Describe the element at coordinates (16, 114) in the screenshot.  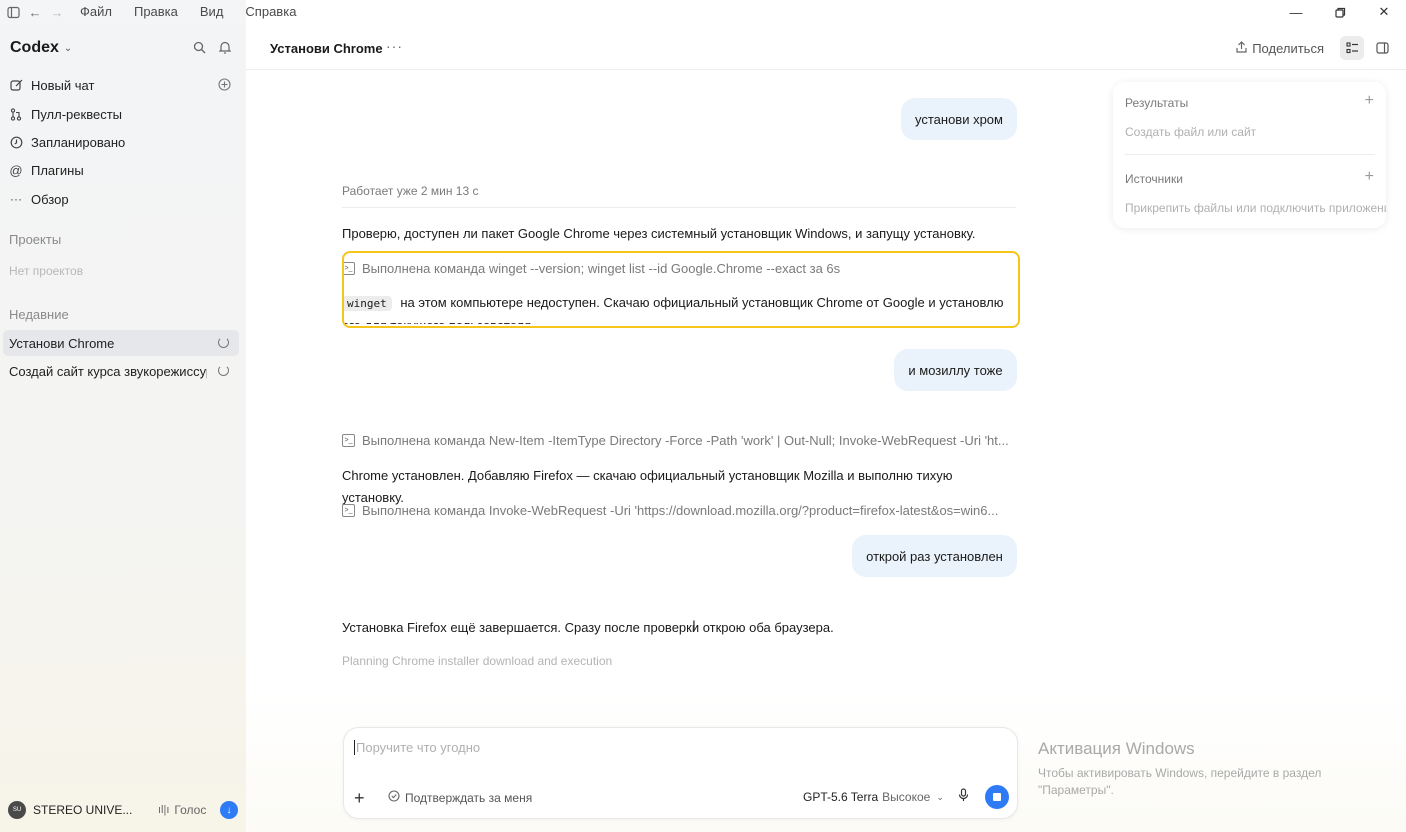
I see `pull-request-icon` at that location.